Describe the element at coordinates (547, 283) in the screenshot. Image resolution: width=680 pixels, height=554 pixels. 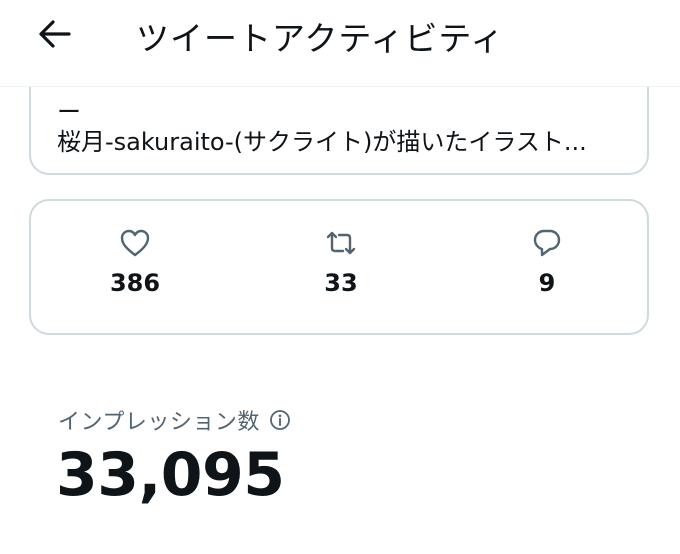
I see `replies-count: 9` at that location.